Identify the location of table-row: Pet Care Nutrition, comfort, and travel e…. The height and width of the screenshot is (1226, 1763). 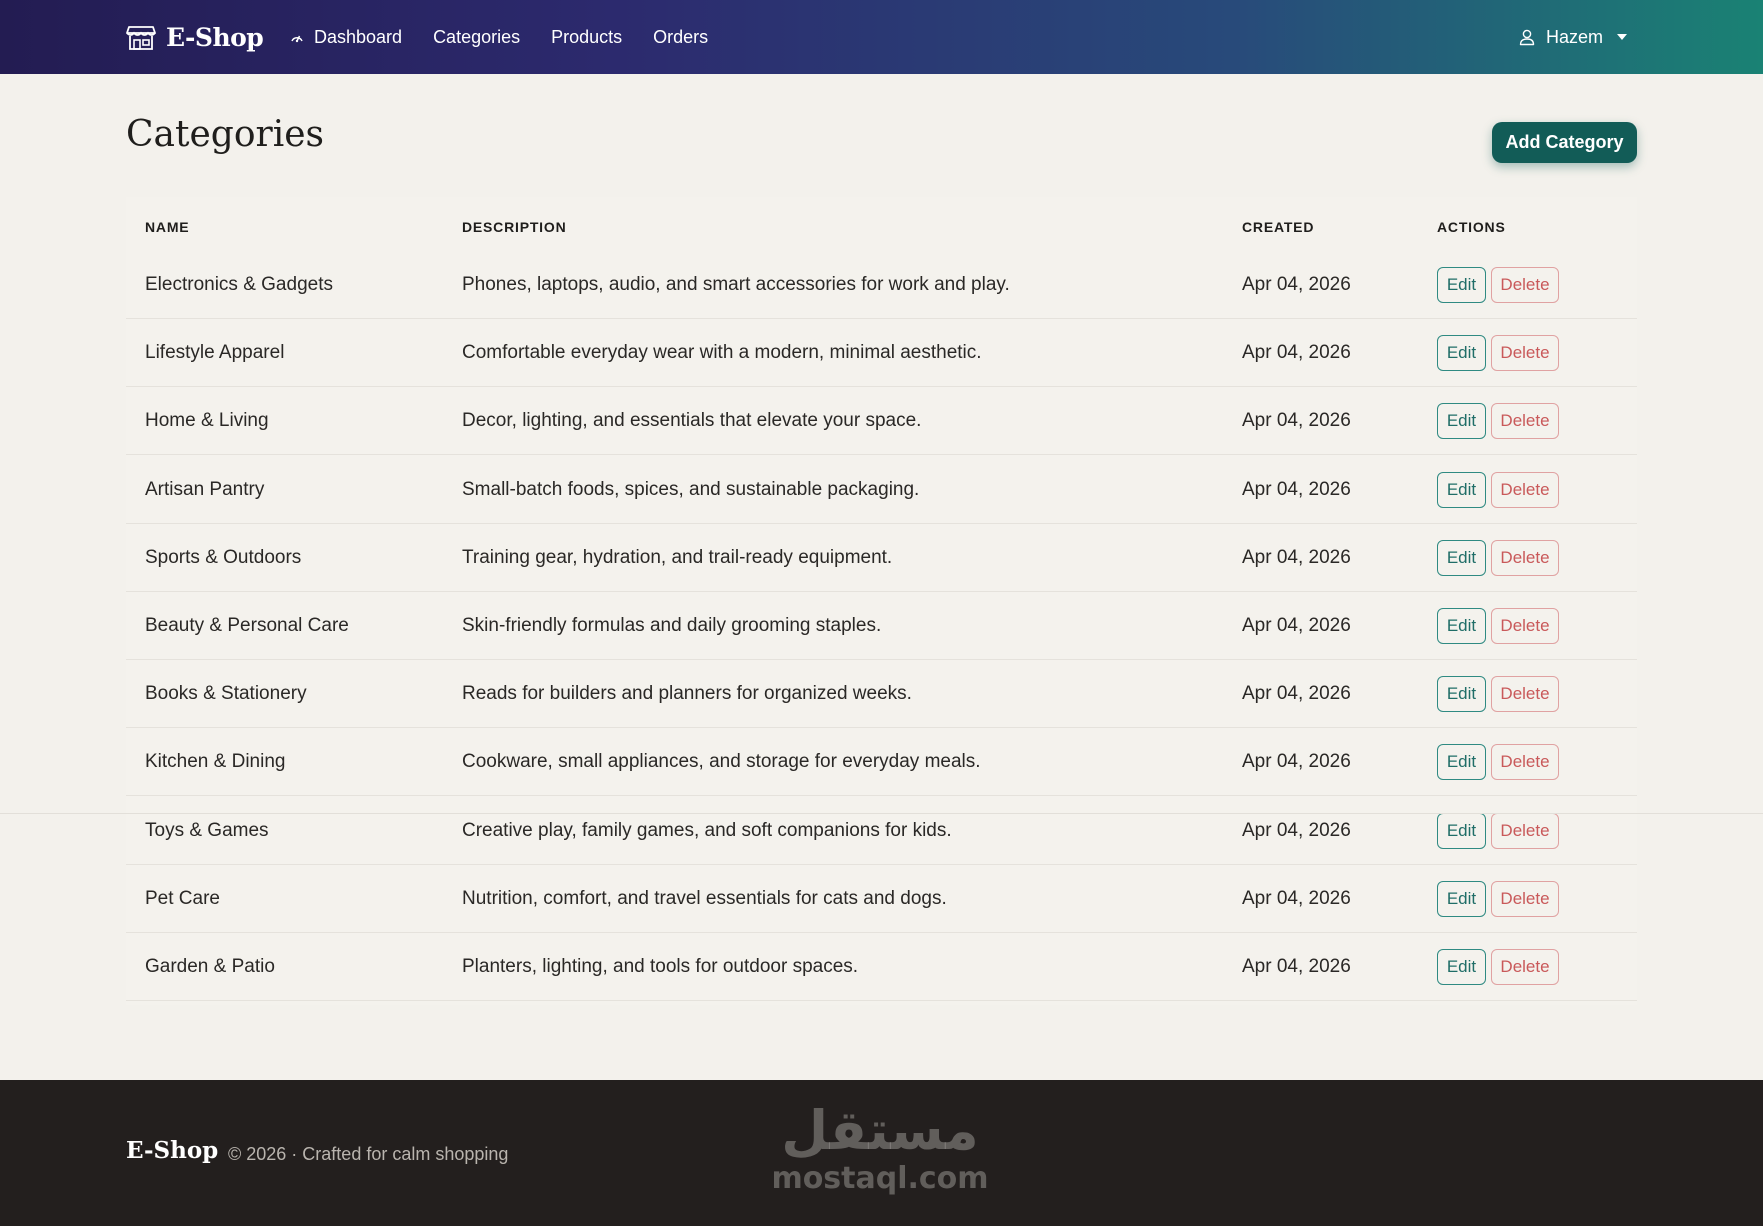
(881, 899).